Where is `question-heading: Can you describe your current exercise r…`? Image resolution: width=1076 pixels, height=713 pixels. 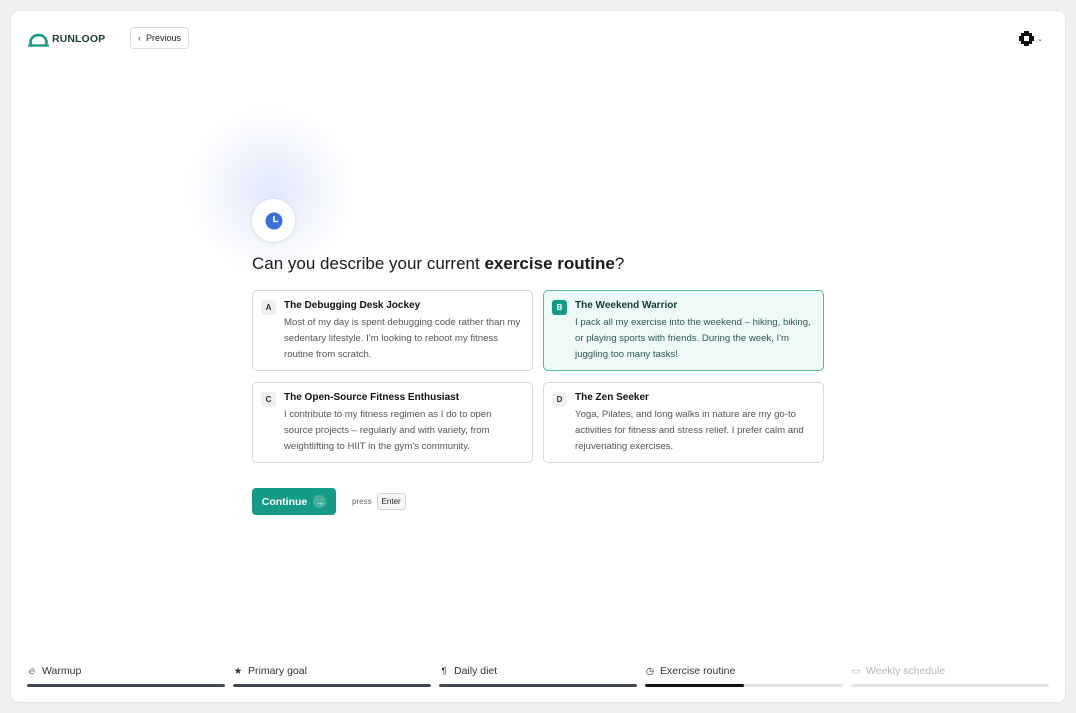
question-heading: Can you describe your current exercise r… is located at coordinates (438, 264).